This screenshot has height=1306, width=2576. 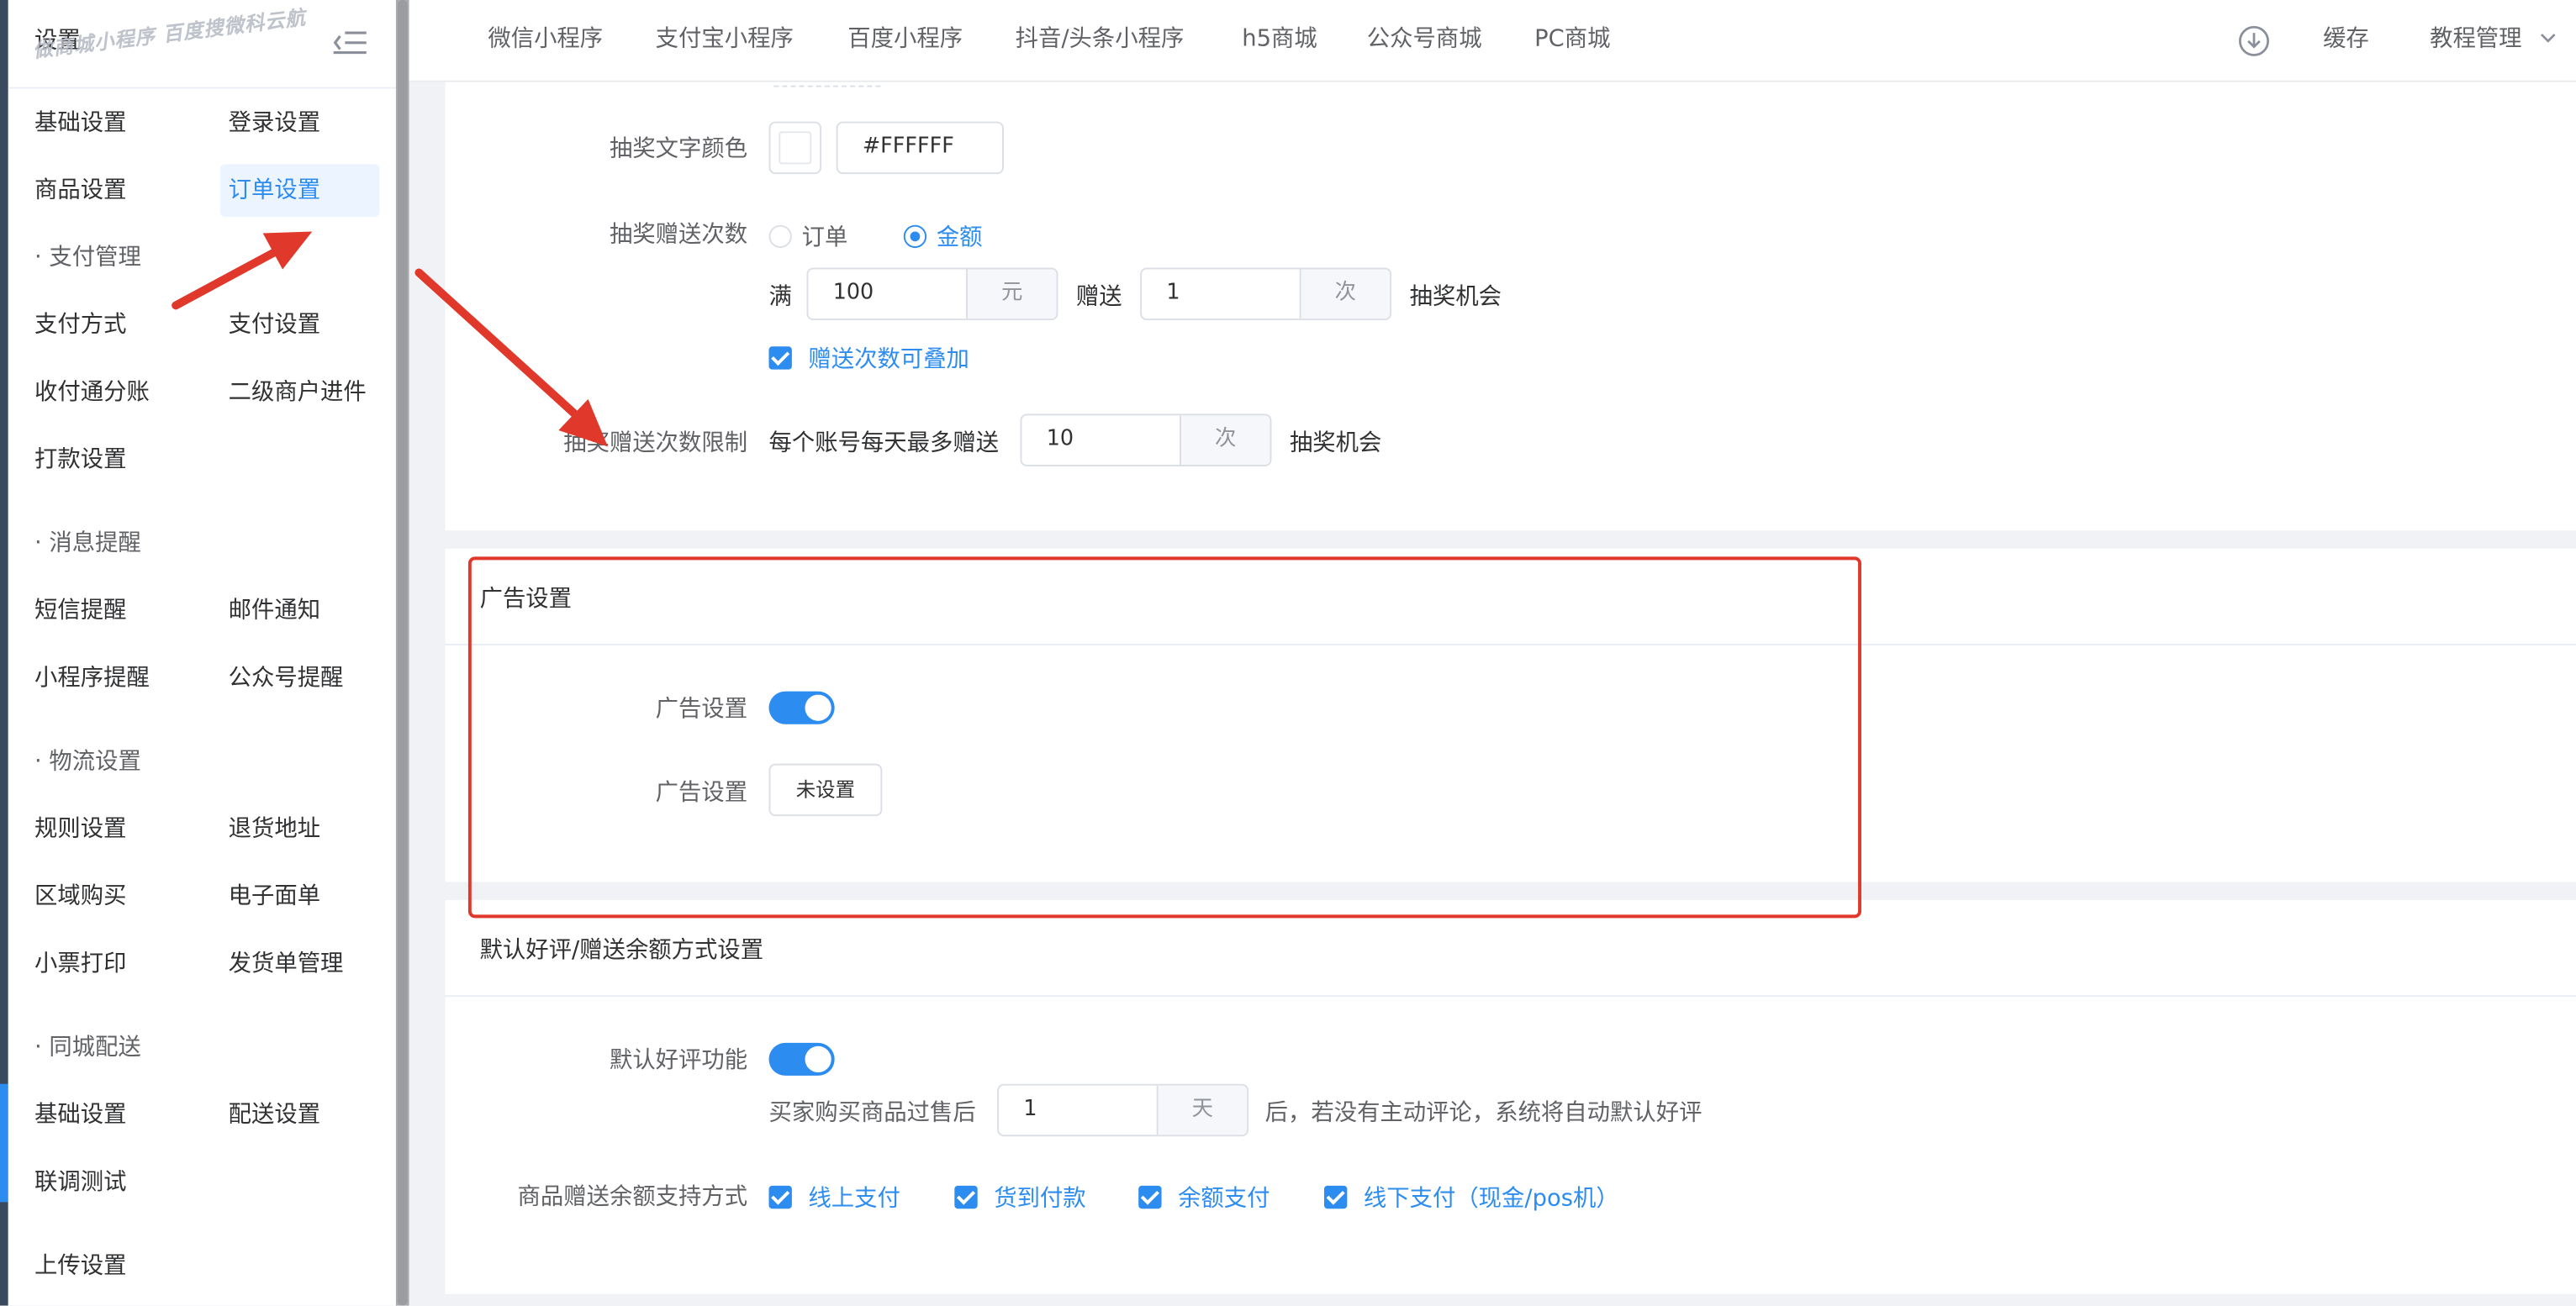 What do you see at coordinates (300, 964) in the screenshot?
I see `sidebar-item-ship-manage: 发货单管理` at bounding box center [300, 964].